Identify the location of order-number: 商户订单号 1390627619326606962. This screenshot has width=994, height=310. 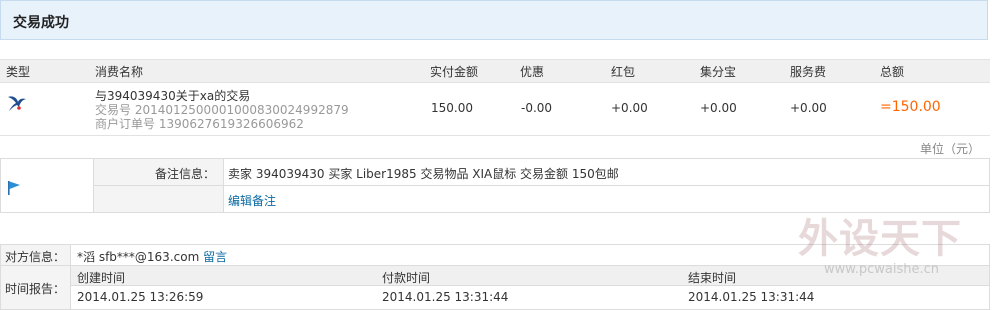
(199, 124).